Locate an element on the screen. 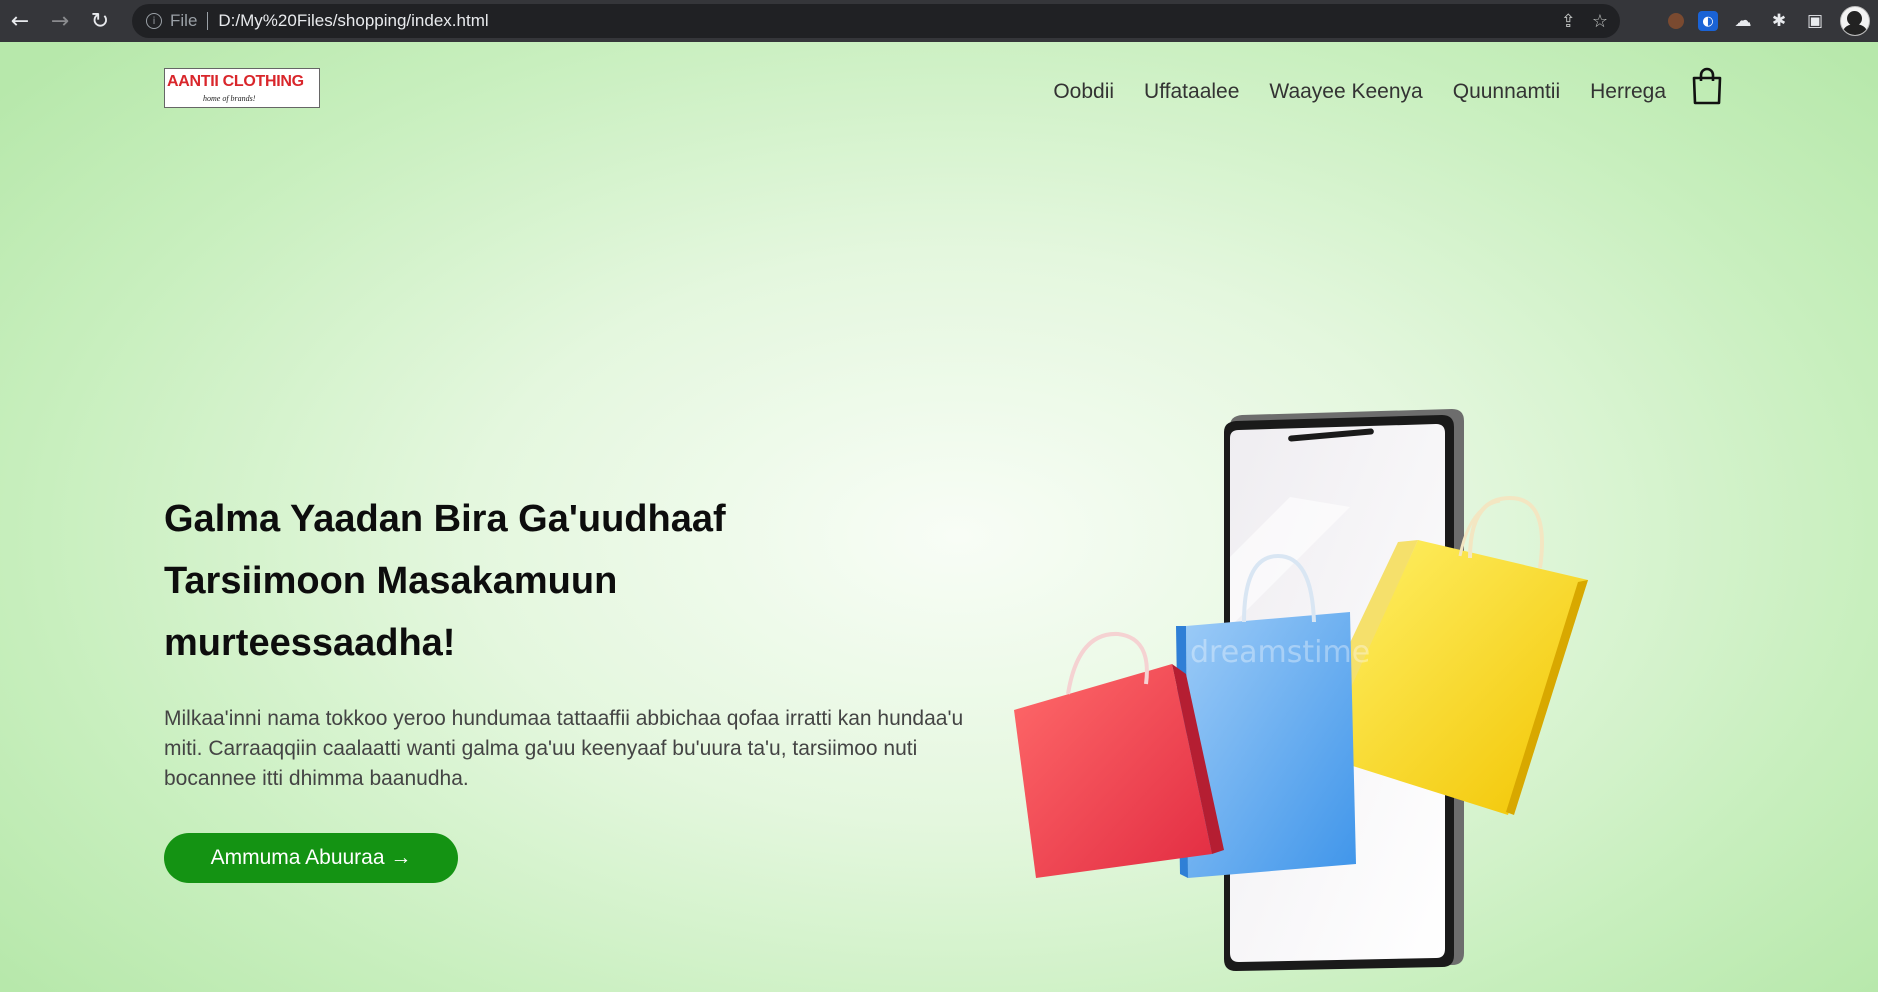 Image resolution: width=1878 pixels, height=992 pixels. logo-tagline: home of brands! is located at coordinates (229, 98).